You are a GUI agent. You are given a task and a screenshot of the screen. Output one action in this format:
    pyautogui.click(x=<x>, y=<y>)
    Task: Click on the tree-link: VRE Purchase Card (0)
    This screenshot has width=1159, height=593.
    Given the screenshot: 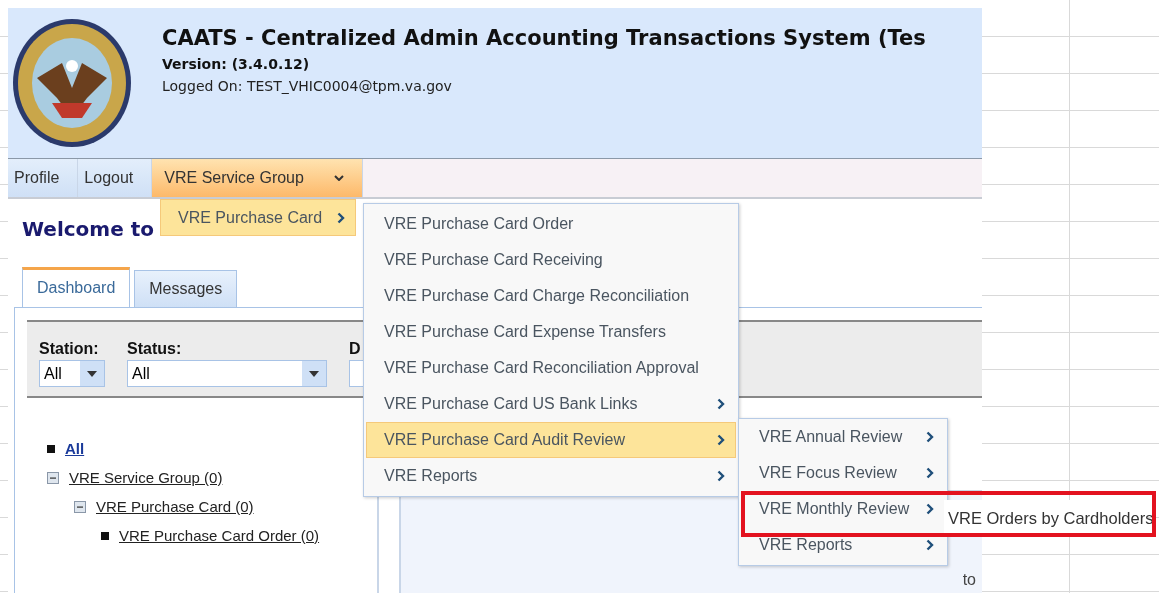 What is the action you would take?
    pyautogui.click(x=175, y=506)
    